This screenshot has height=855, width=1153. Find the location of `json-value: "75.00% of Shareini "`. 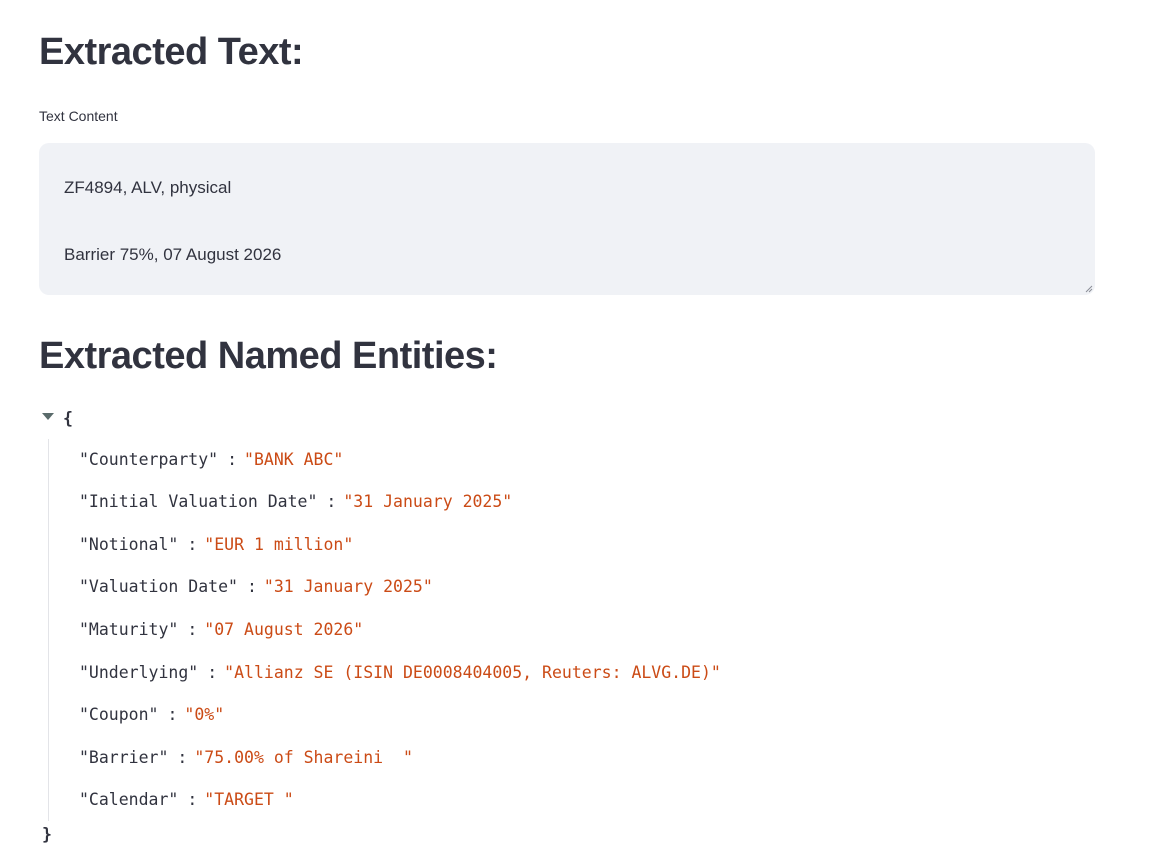

json-value: "75.00% of Shareini " is located at coordinates (303, 757).